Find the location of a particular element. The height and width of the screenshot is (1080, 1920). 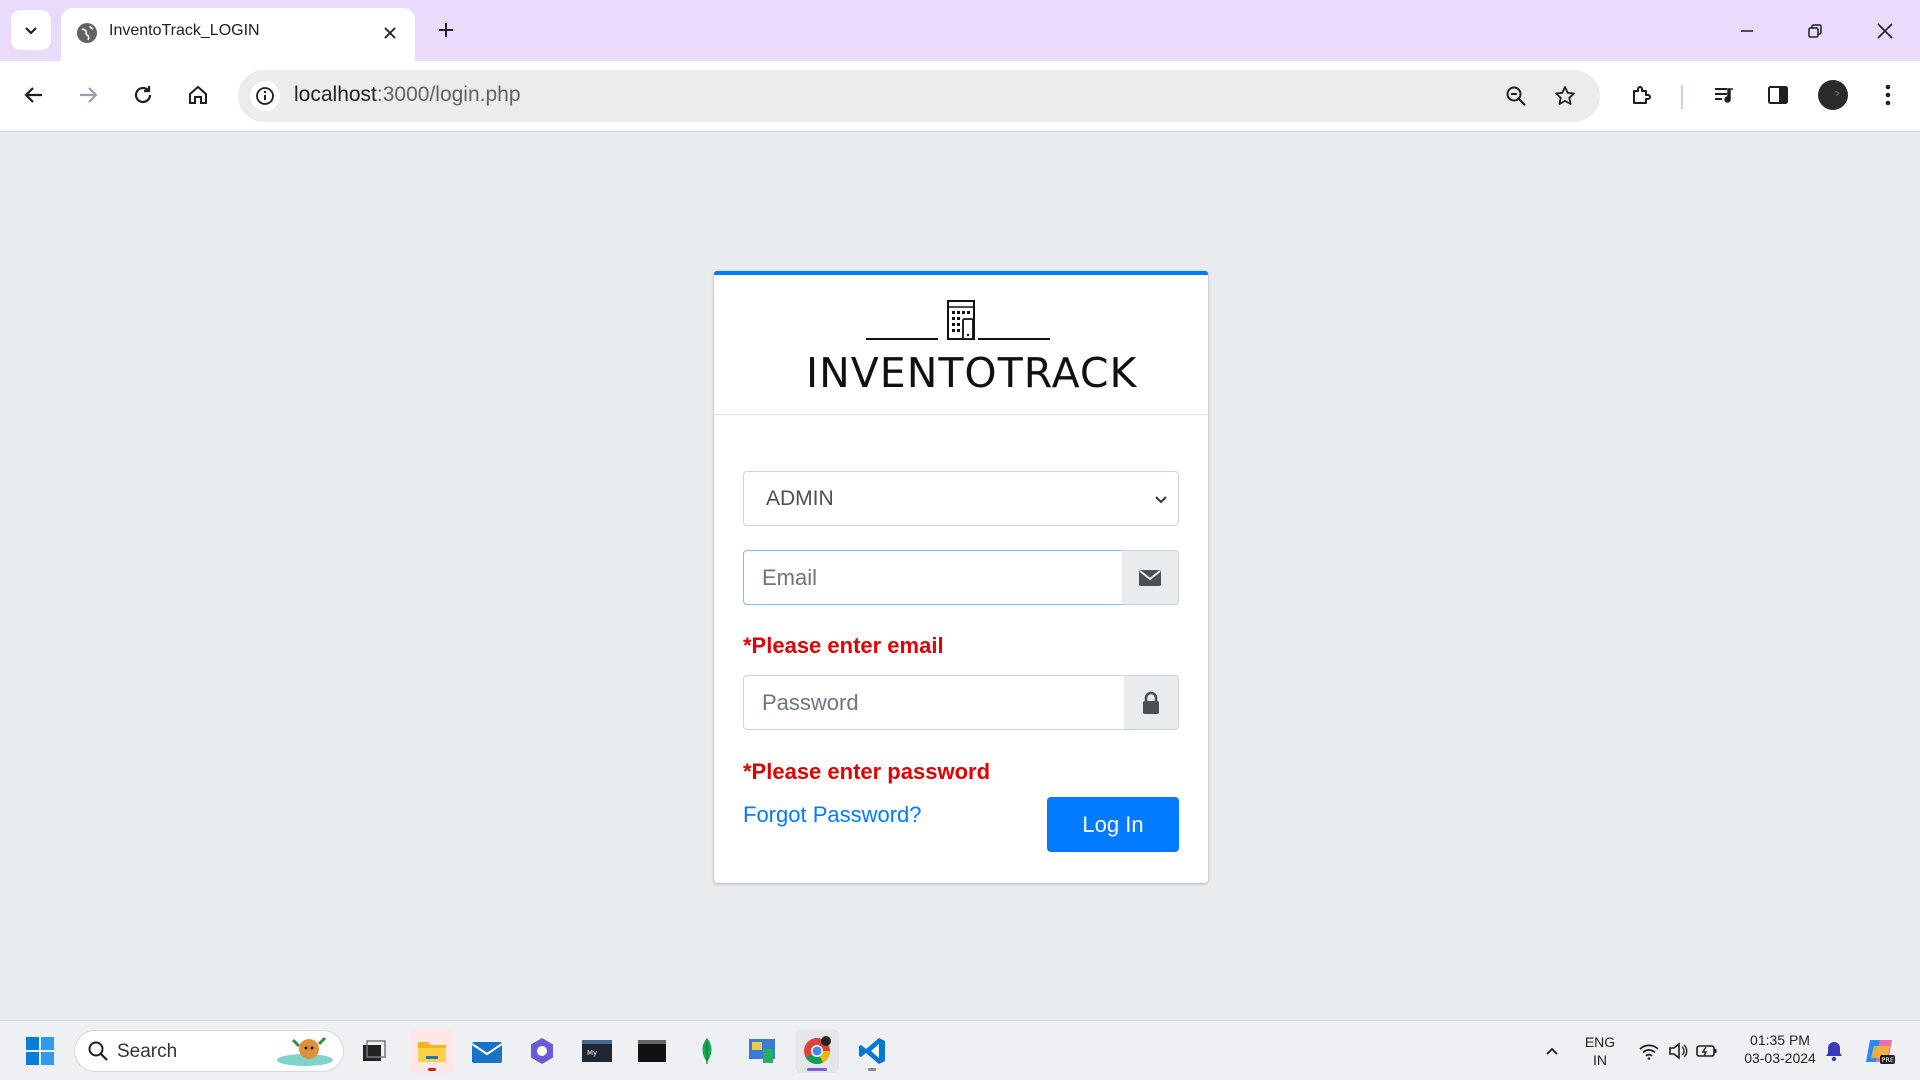

url-text: localhost:3000/login.php is located at coordinates (407, 95).